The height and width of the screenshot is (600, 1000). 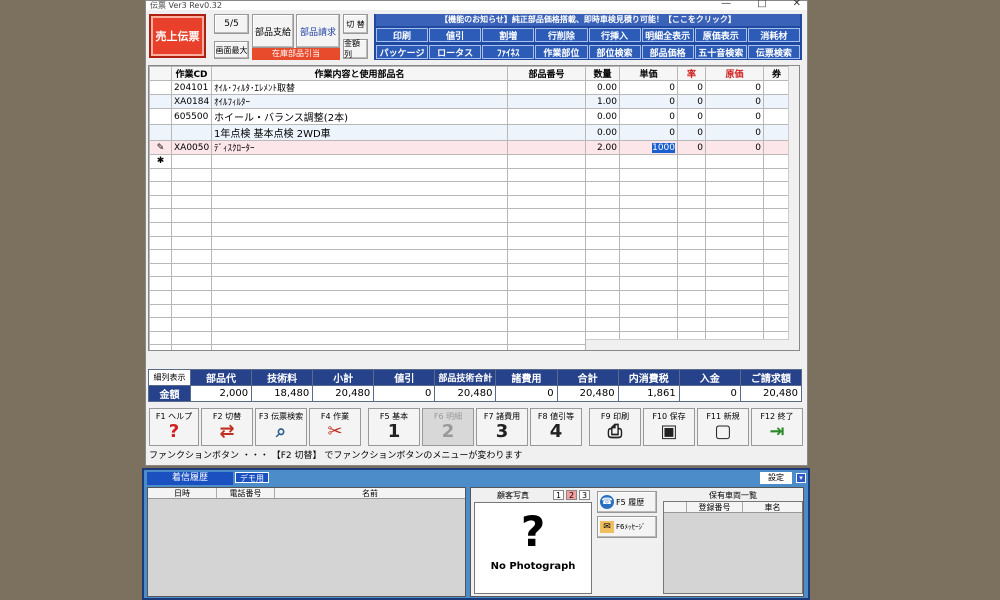 What do you see at coordinates (627, 502) in the screenshot?
I see `f5-history-button: ☎ F5 履歴` at bounding box center [627, 502].